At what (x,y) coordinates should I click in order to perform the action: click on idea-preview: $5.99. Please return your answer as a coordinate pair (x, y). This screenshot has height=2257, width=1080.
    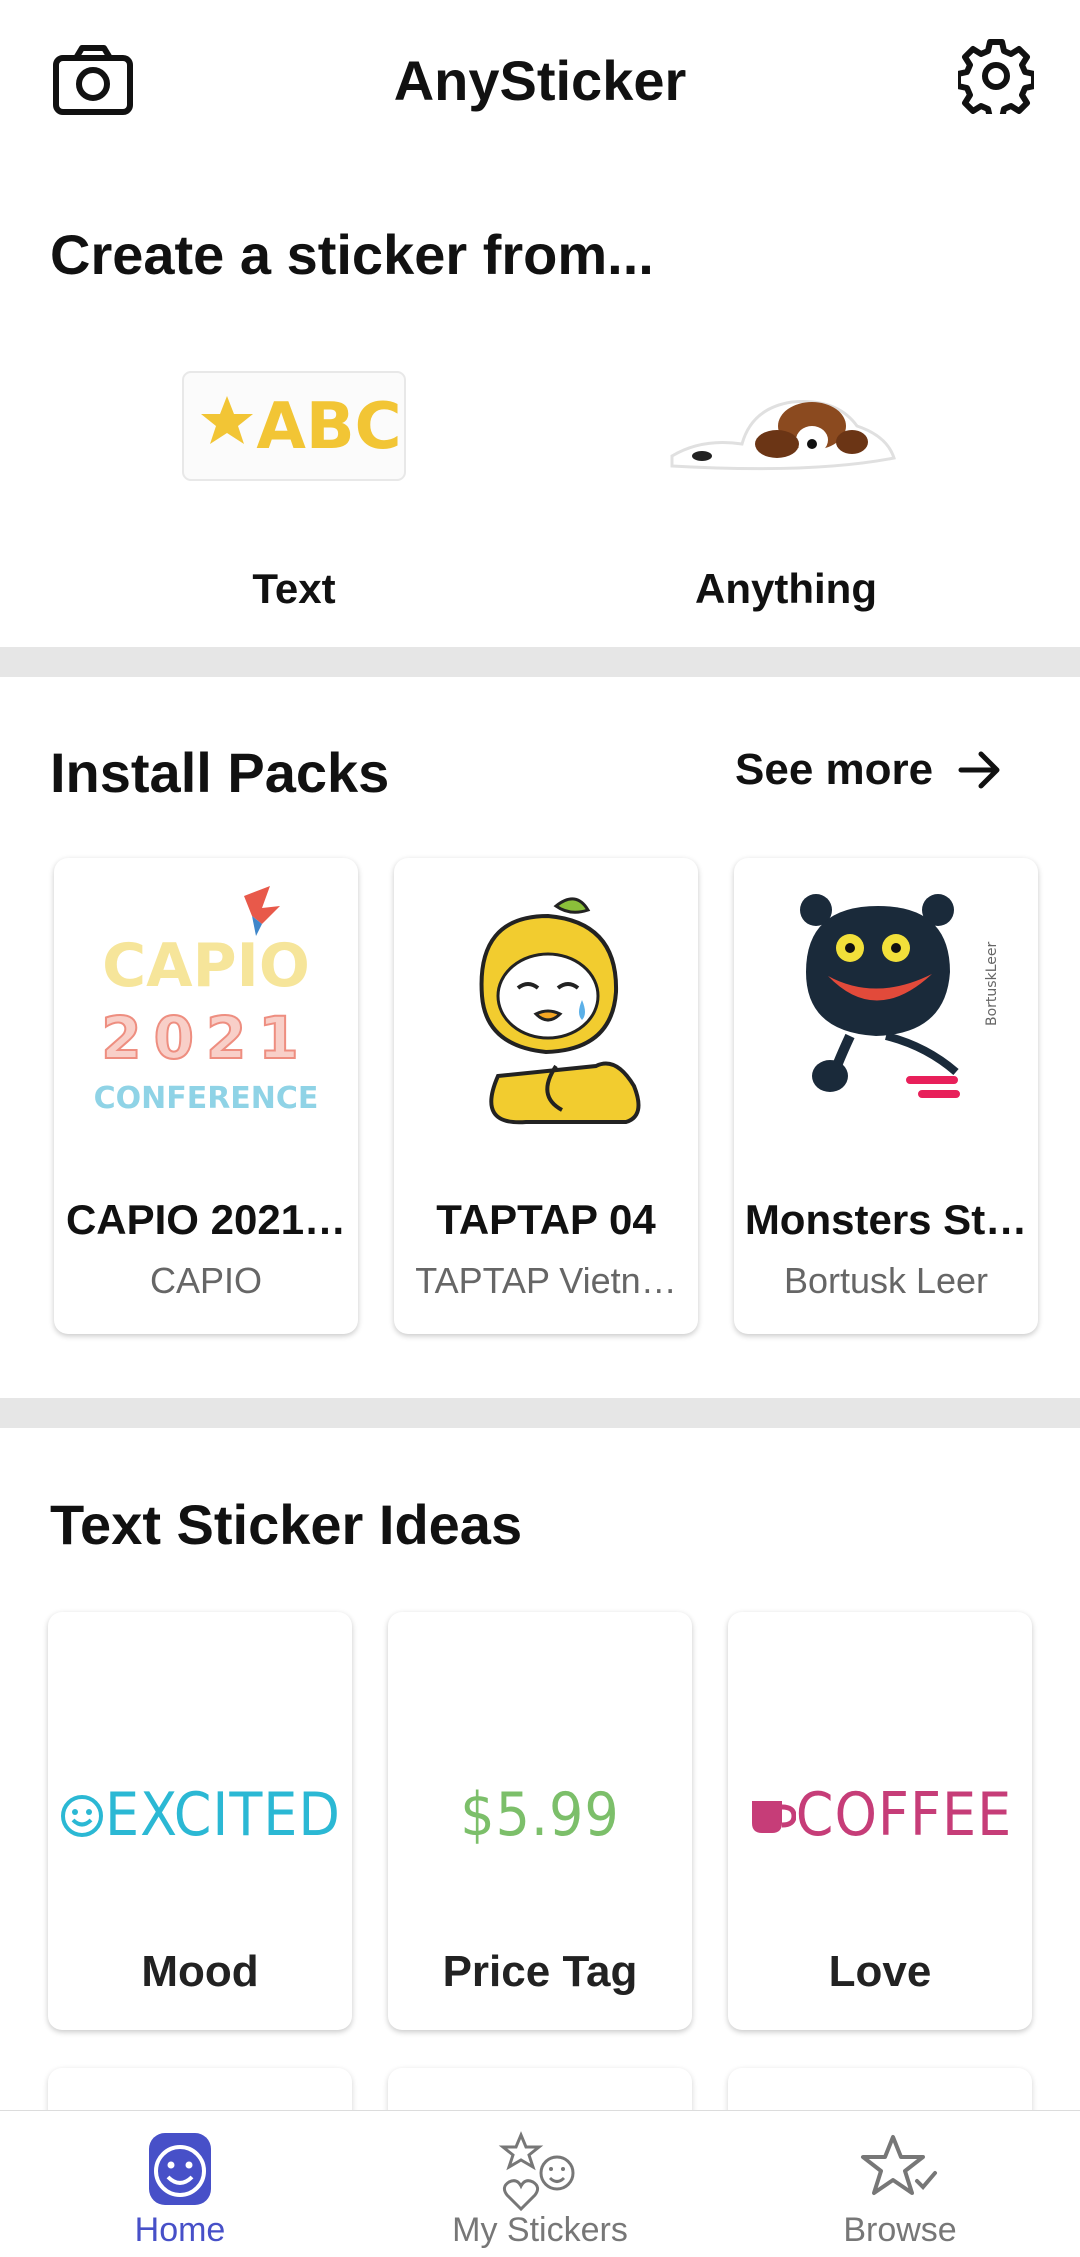
    Looking at the image, I should click on (540, 1815).